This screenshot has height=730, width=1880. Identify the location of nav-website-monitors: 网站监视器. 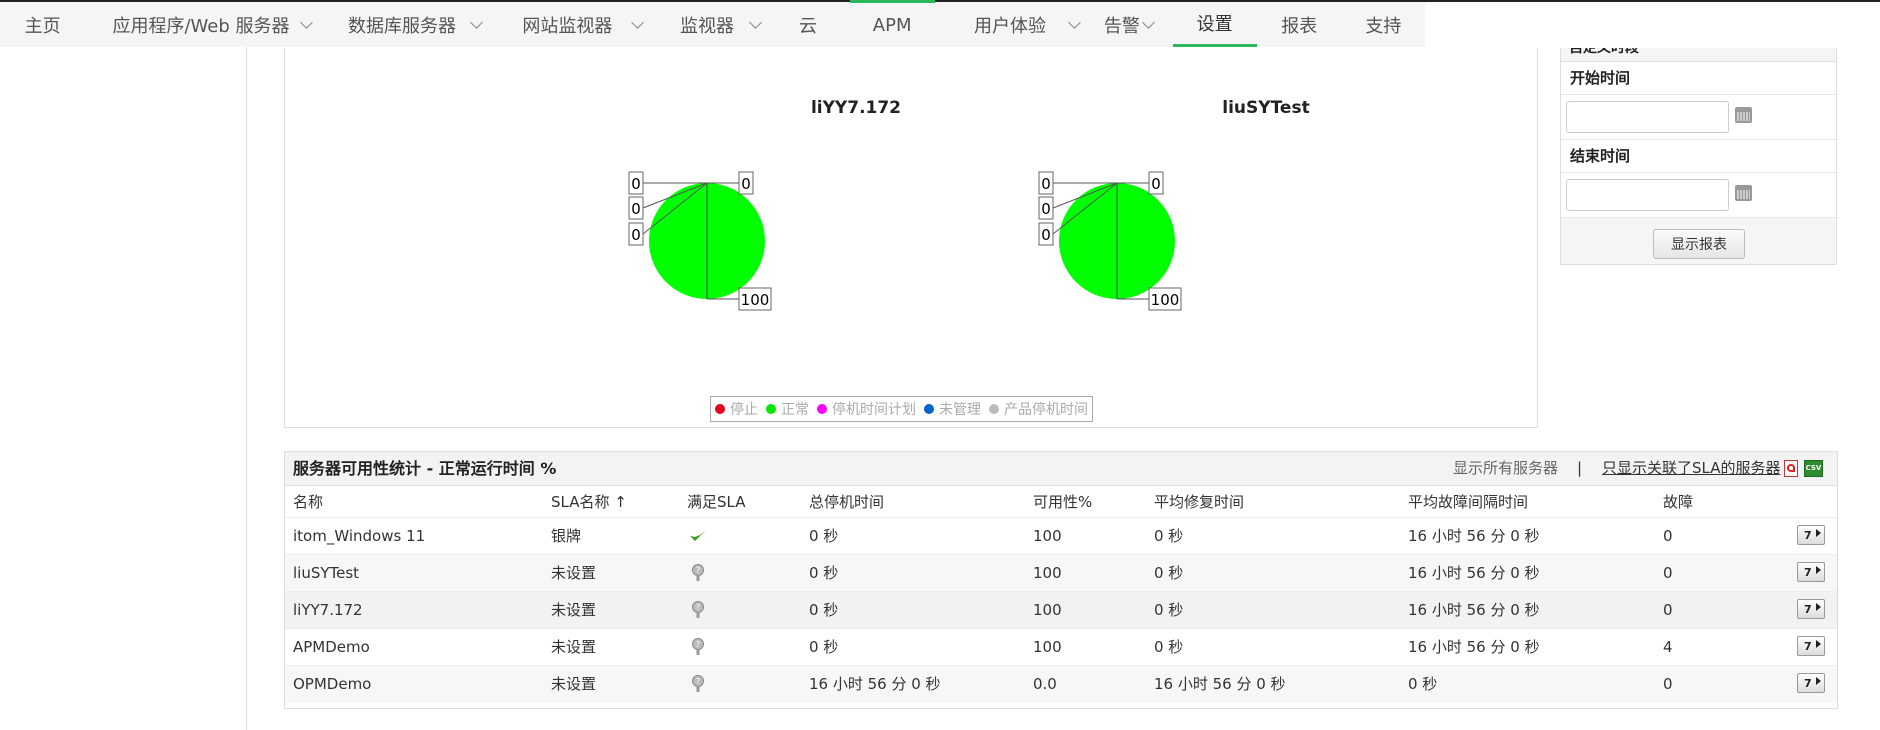
(567, 24).